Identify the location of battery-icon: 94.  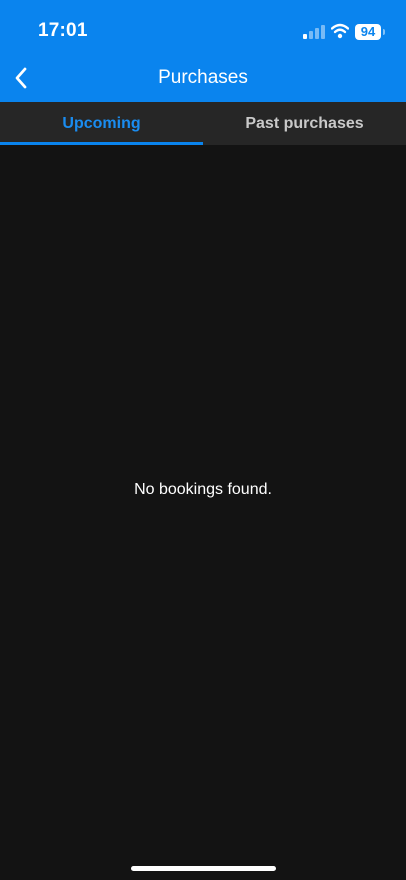
(370, 32).